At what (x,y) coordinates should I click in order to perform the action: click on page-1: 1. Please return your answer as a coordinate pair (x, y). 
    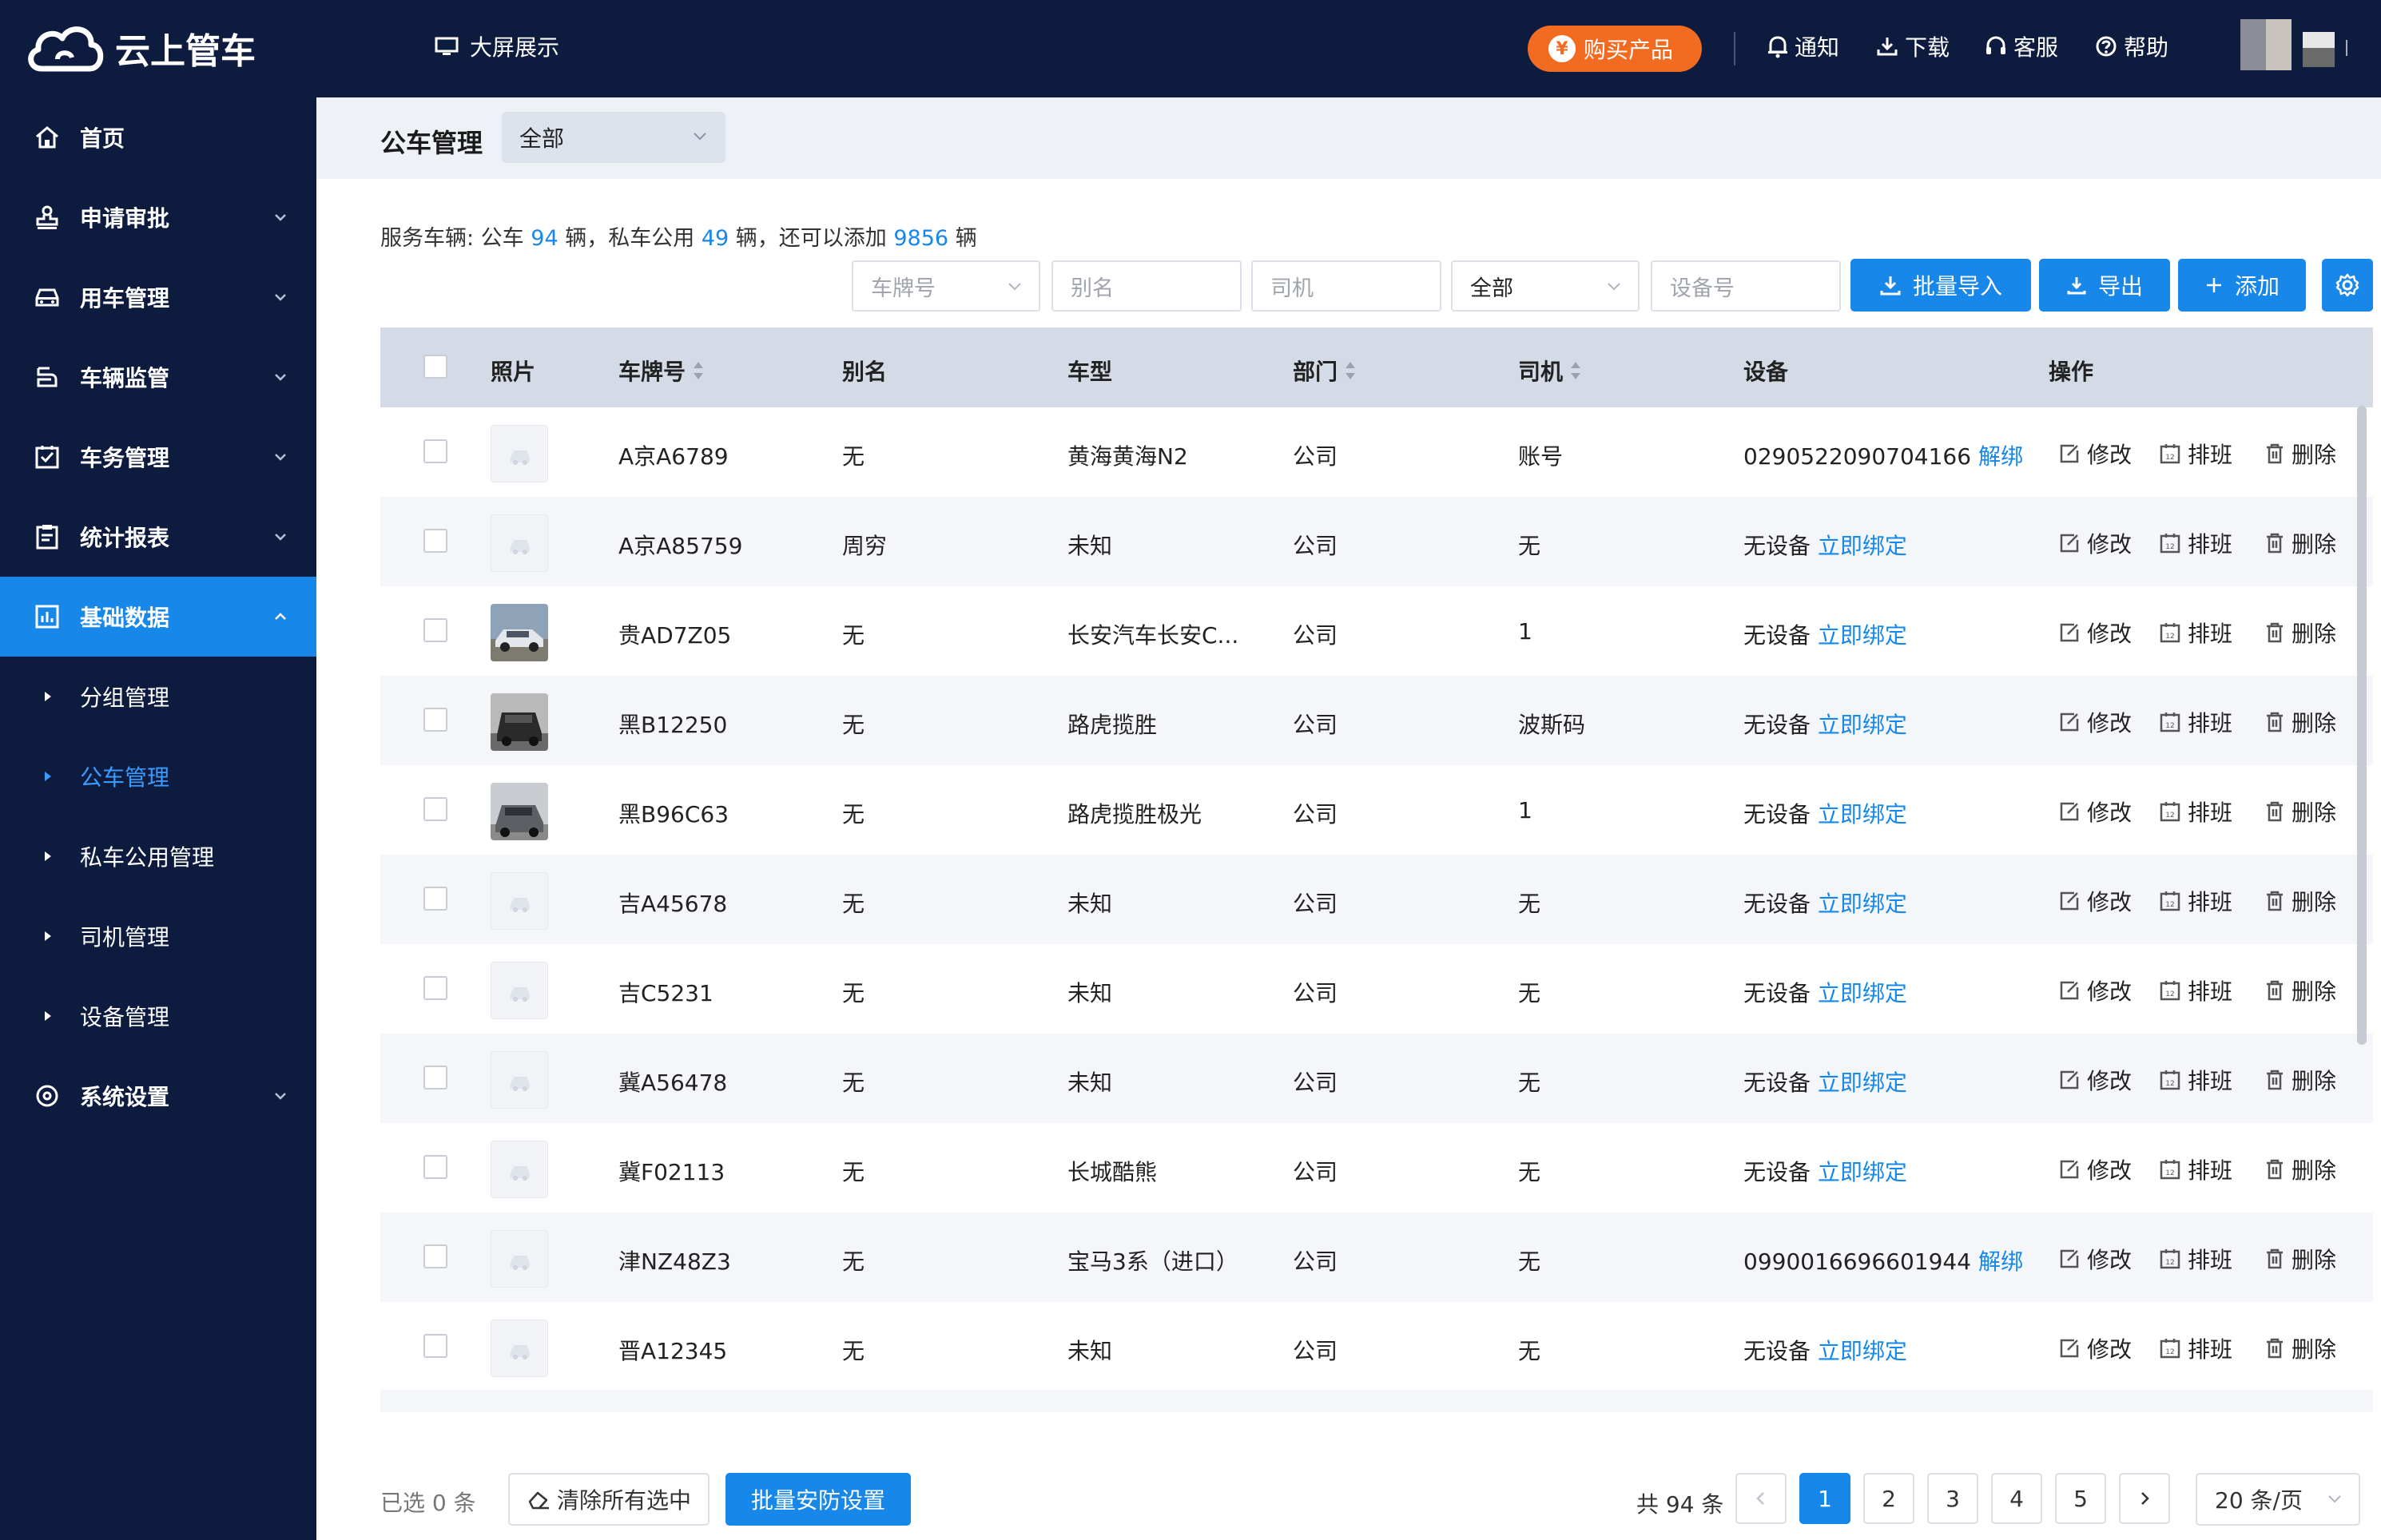
    Looking at the image, I should click on (1824, 1498).